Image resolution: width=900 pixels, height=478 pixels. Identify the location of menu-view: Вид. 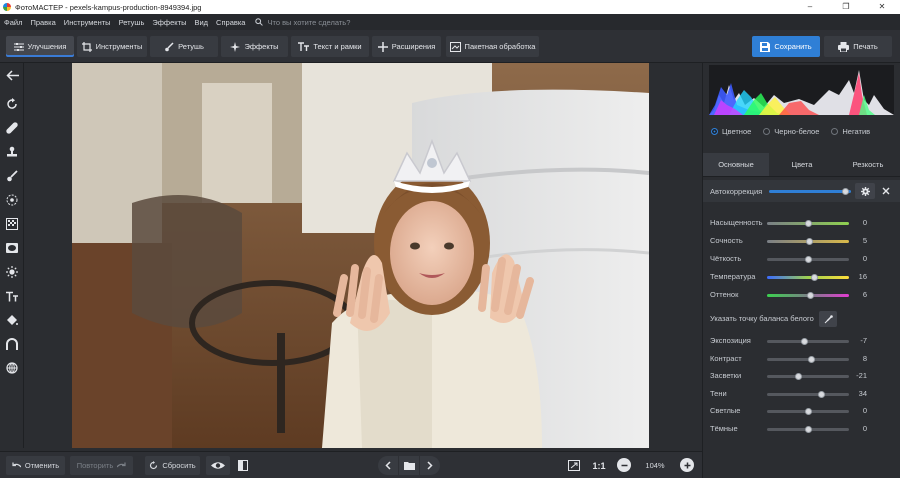
(201, 22).